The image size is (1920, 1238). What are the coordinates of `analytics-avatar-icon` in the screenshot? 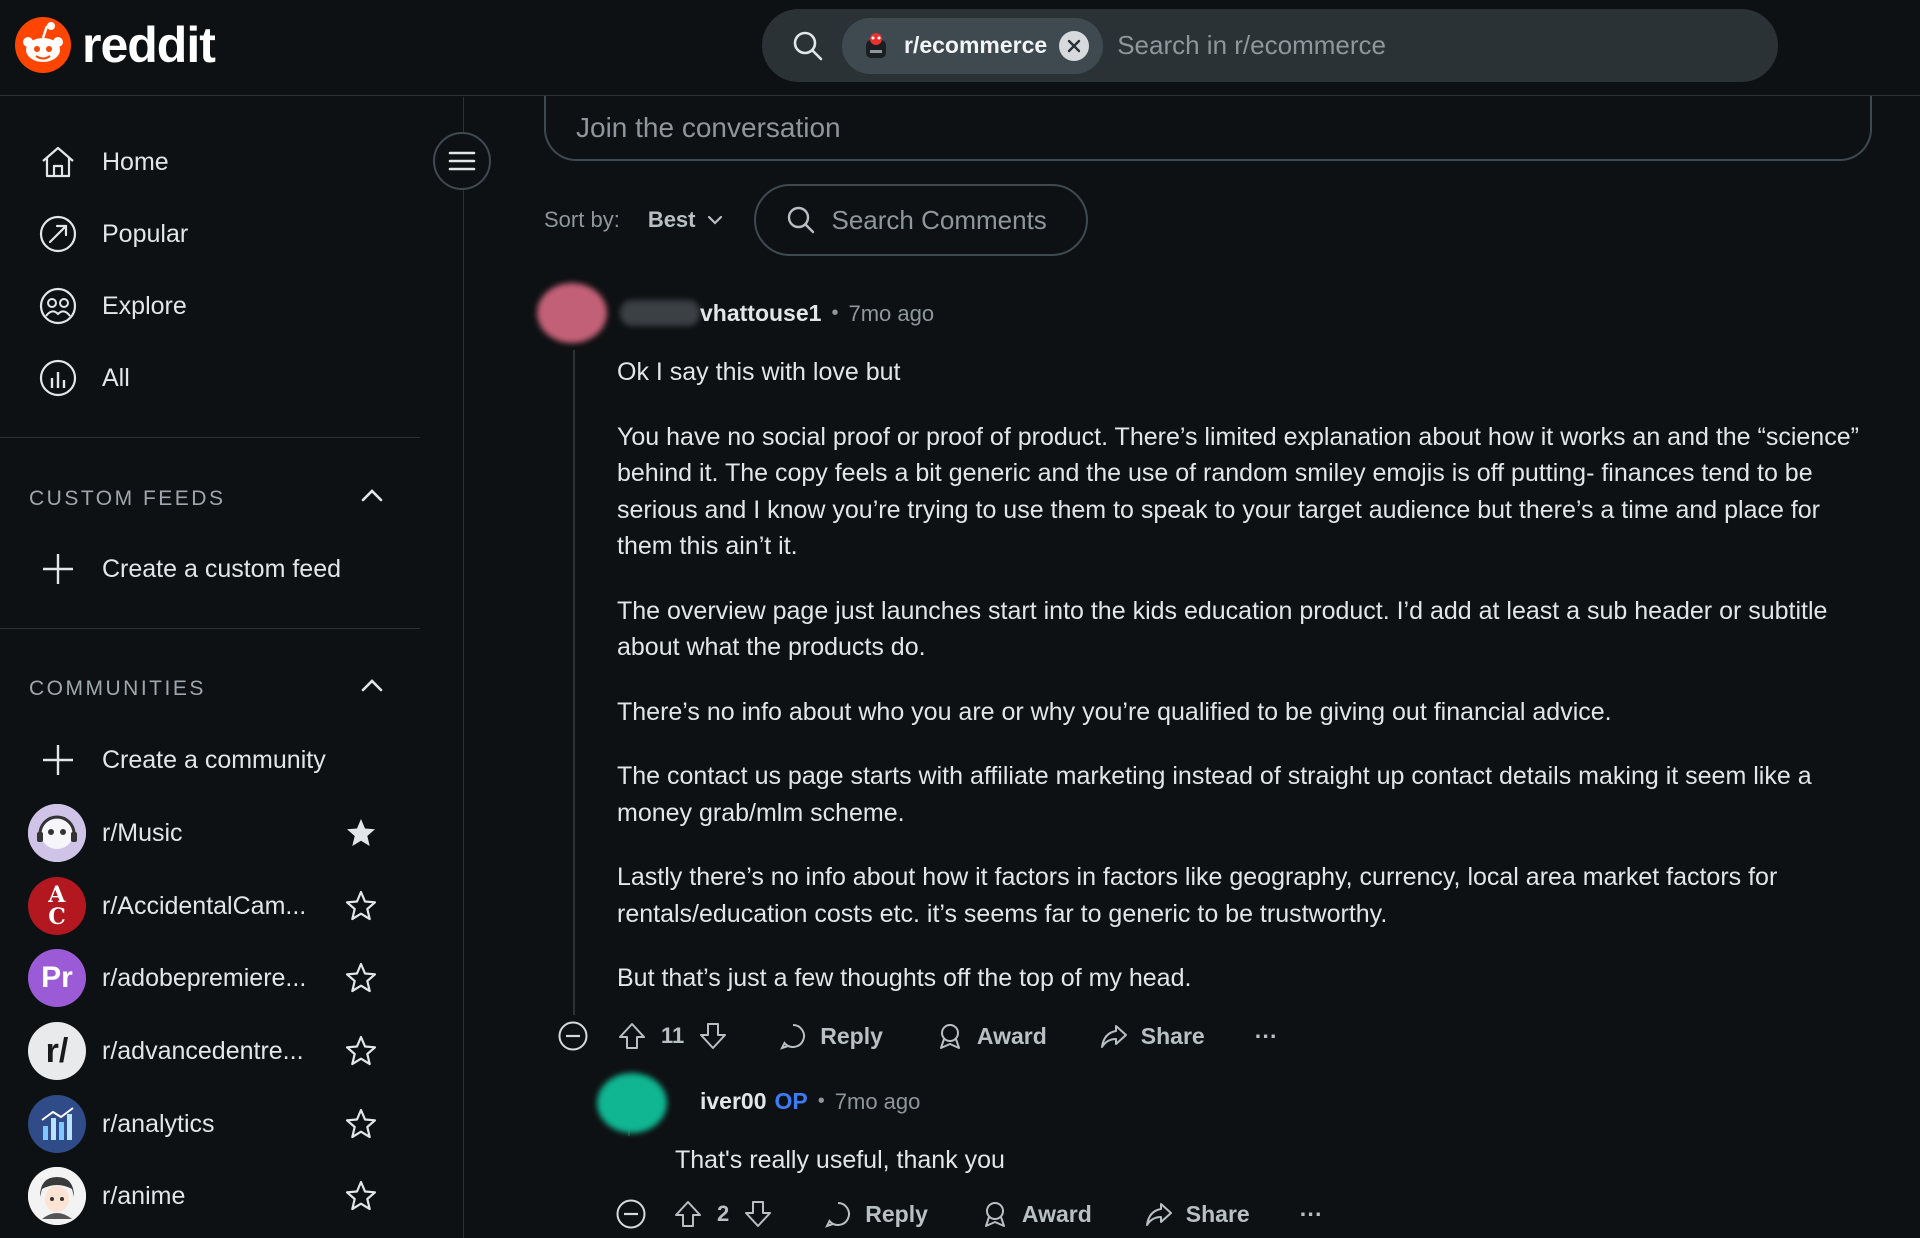 It's located at (57, 1123).